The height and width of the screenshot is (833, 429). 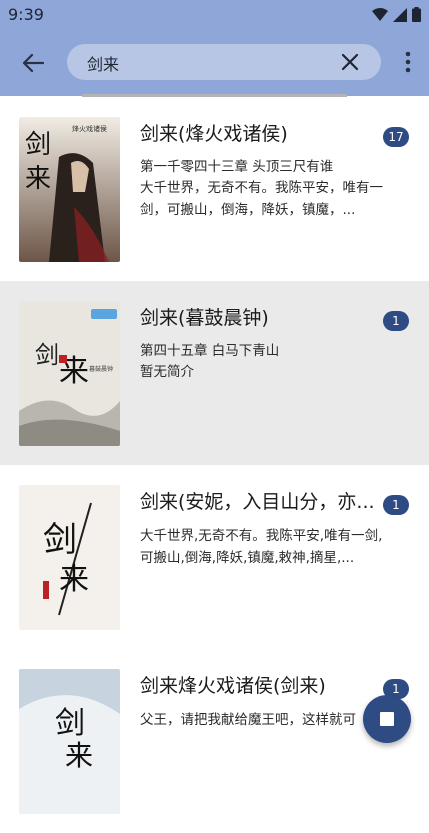 What do you see at coordinates (237, 167) in the screenshot?
I see `latest-chapter: 第一千零四十三章 头顶三尺有谁` at bounding box center [237, 167].